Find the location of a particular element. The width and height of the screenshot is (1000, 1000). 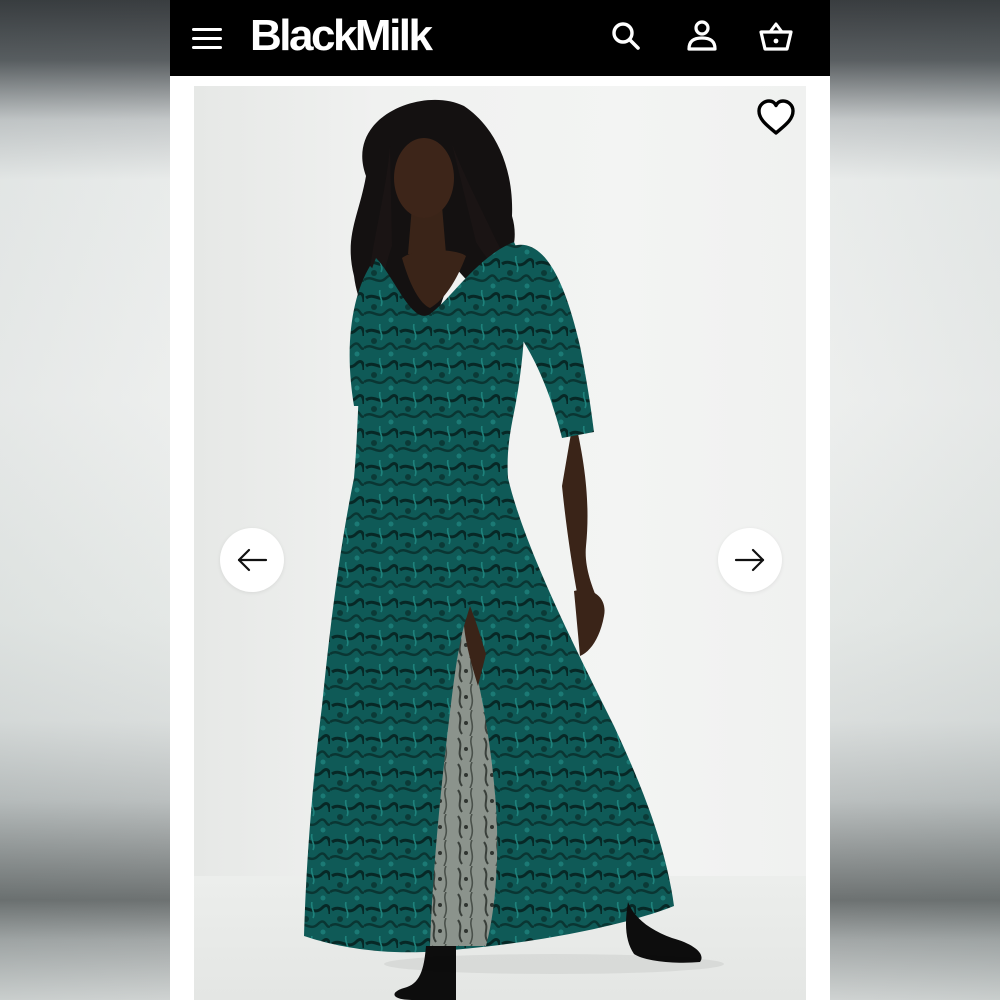

search-icon is located at coordinates (626, 36).